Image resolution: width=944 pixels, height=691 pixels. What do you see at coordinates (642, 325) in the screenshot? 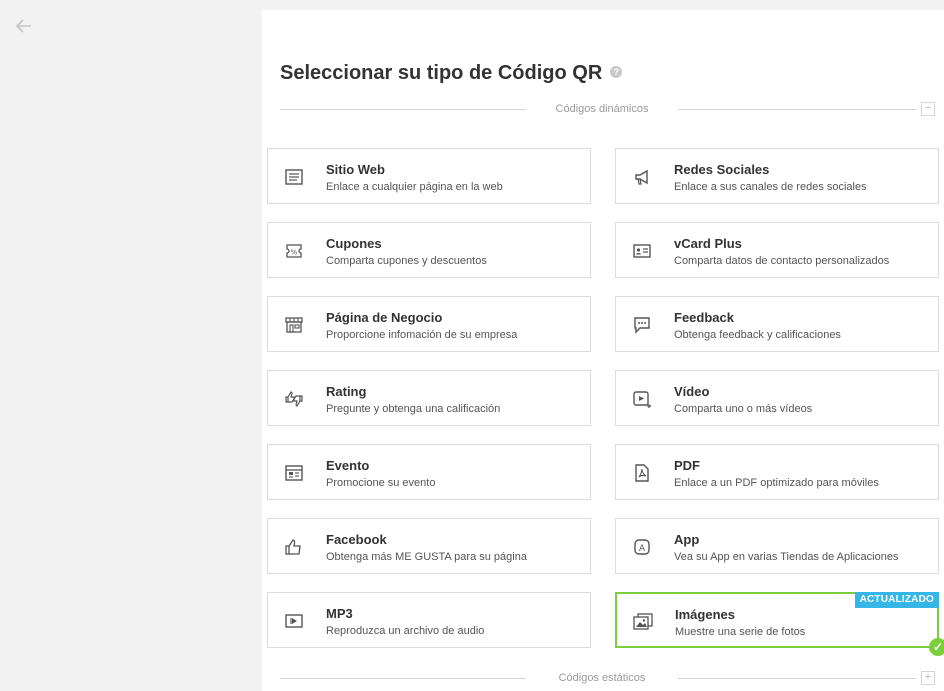
I see `chat-bubble-icon` at bounding box center [642, 325].